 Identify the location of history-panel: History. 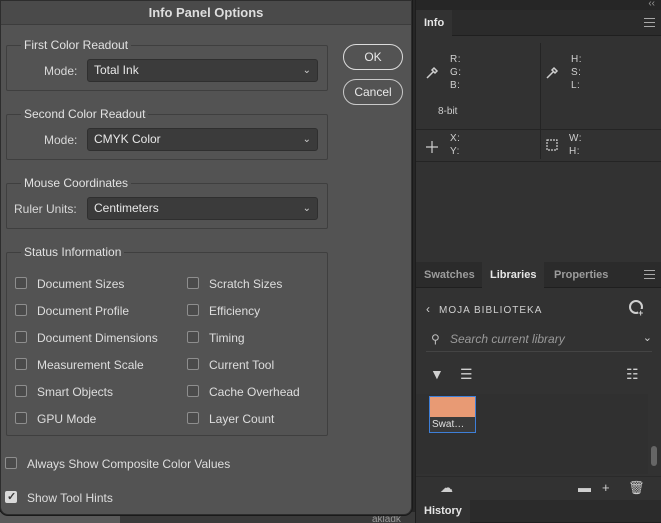
(538, 511).